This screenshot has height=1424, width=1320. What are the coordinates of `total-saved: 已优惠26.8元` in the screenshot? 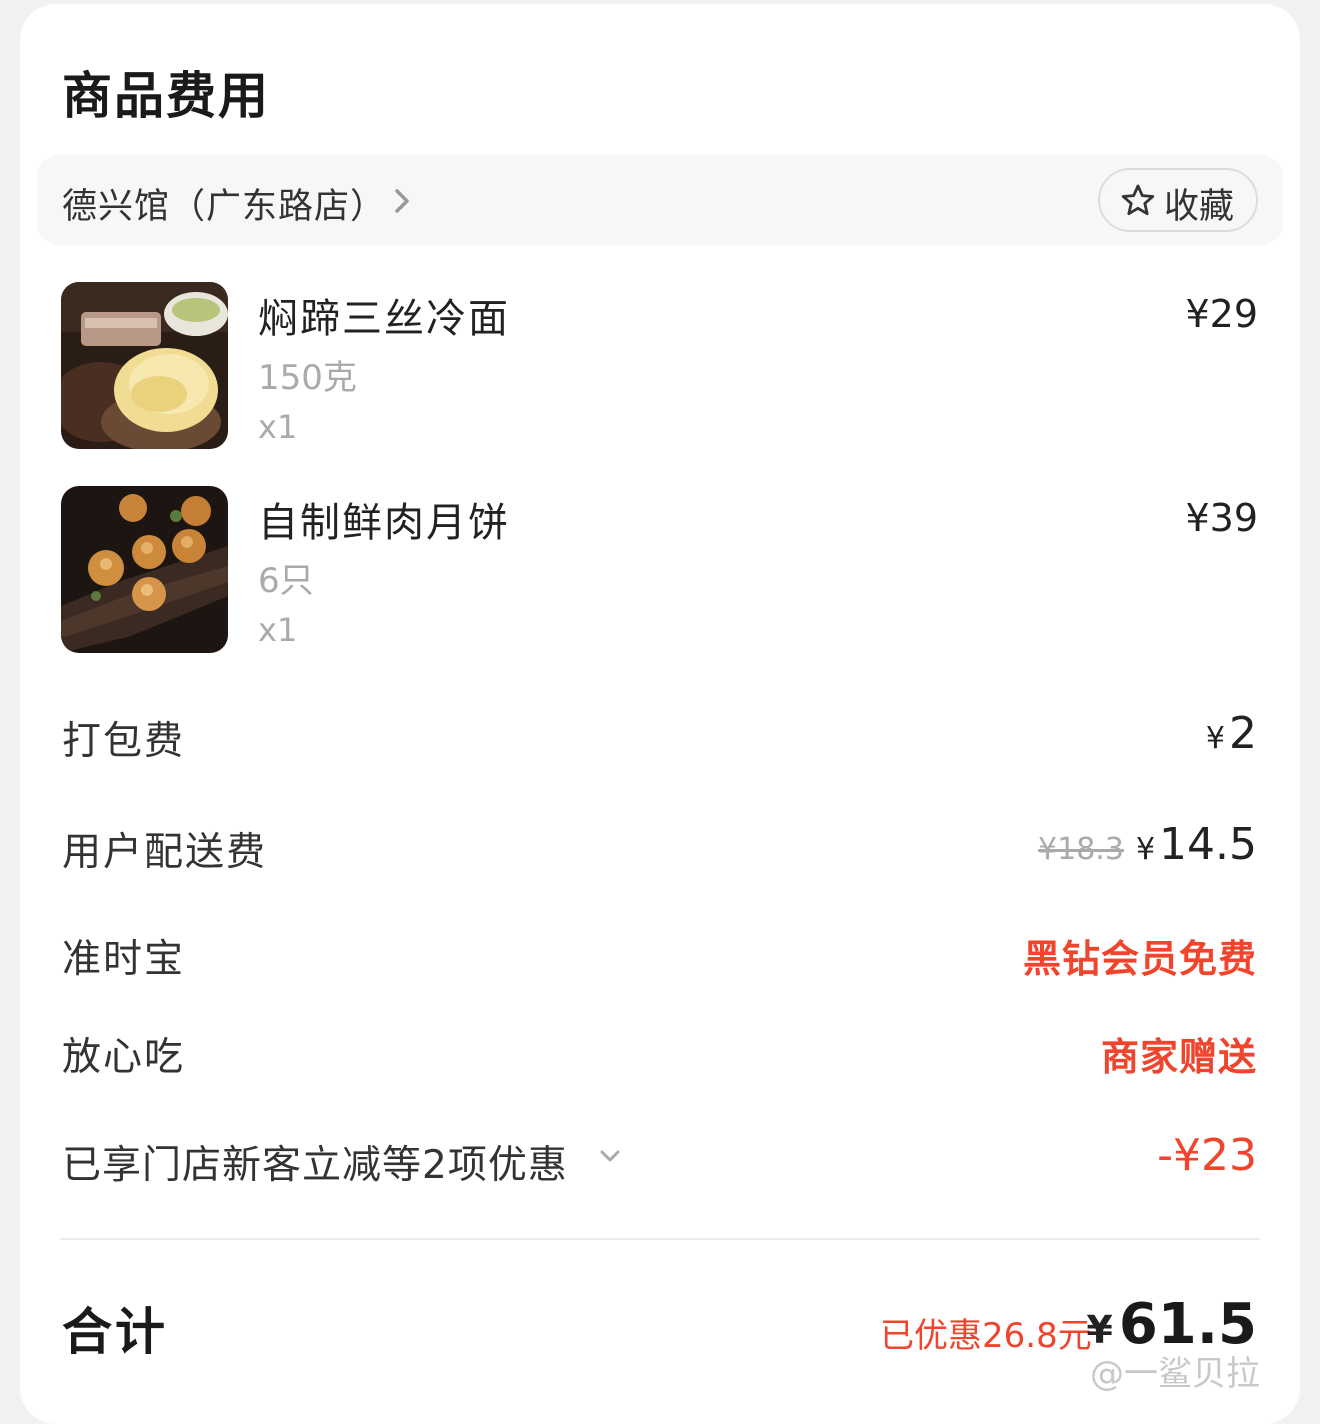 It's located at (986, 1336).